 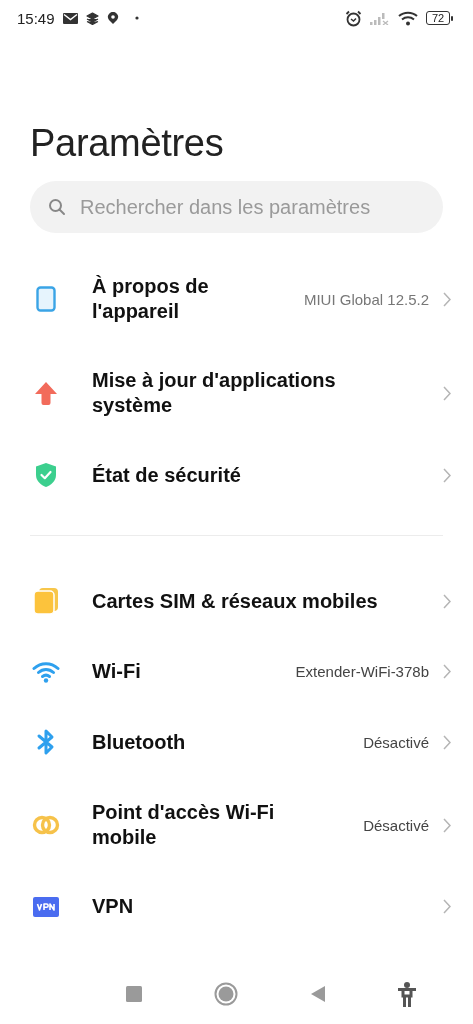 What do you see at coordinates (362, 671) in the screenshot?
I see `item-value: Extender-WiFi-378b` at bounding box center [362, 671].